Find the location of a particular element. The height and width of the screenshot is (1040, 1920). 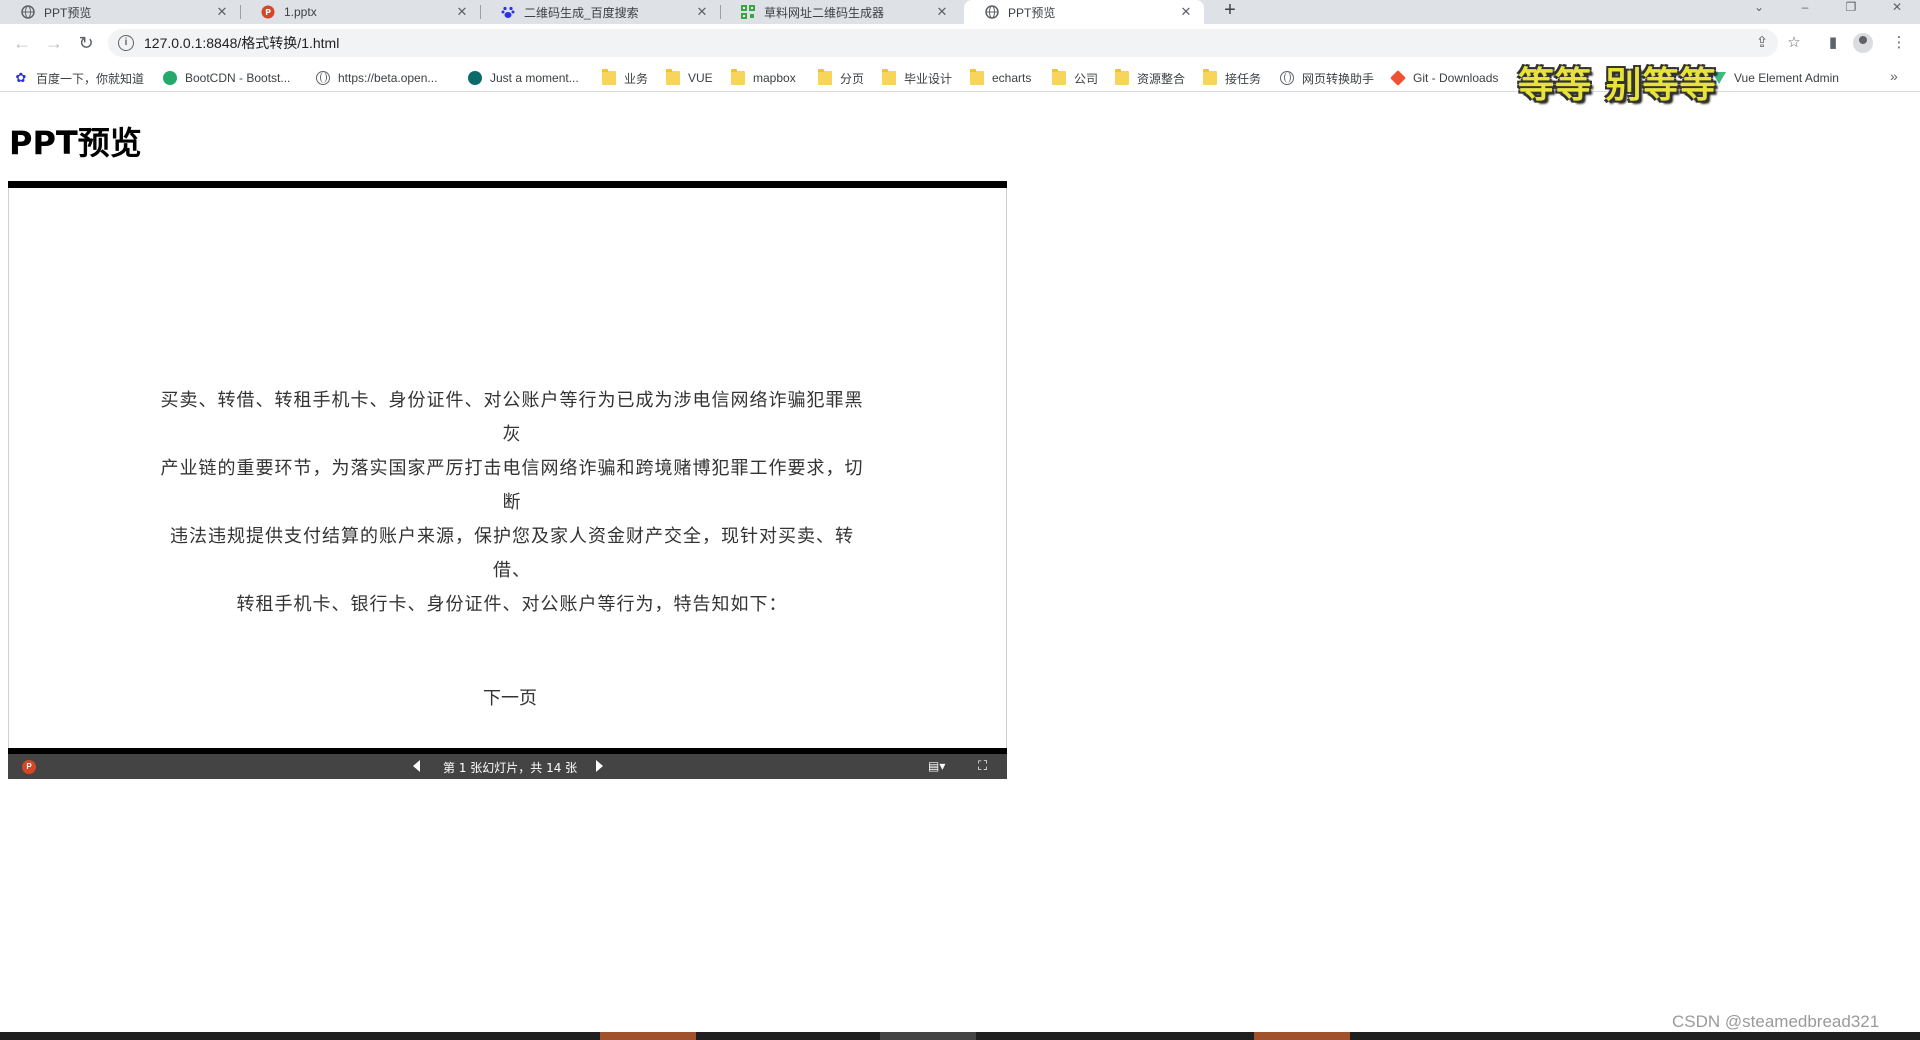

minimize-icon: – is located at coordinates (1805, 8).